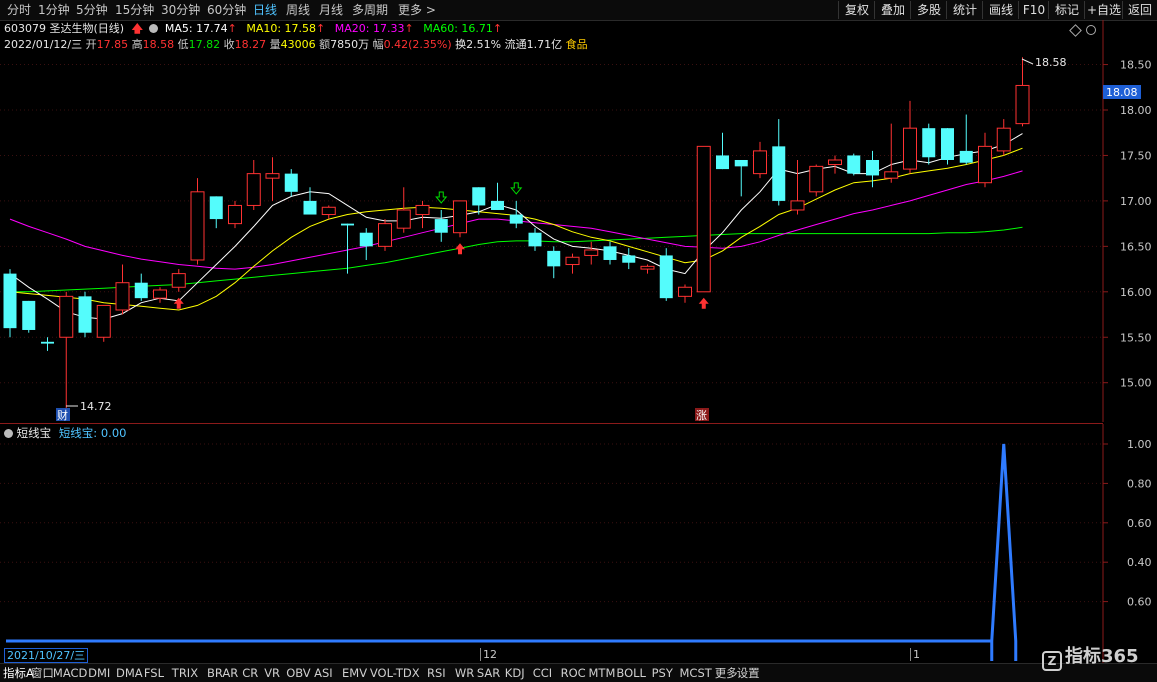  I want to click on indicator-tab-cci: CCI, so click(542, 673).